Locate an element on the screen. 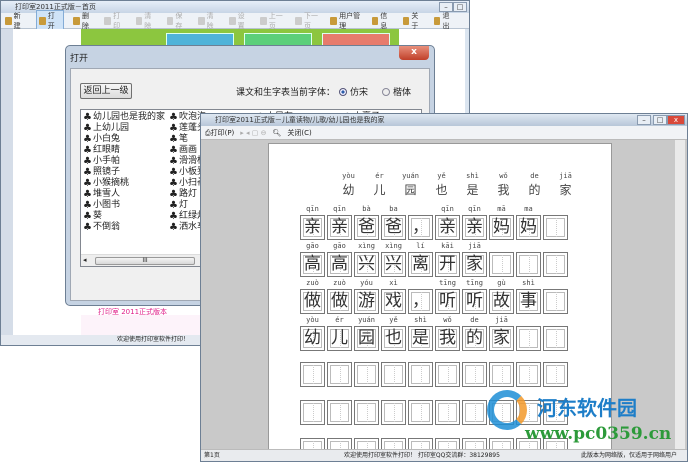 The width and height of the screenshot is (688, 462). toolbar-button-12: 关 于 is located at coordinates (413, 21).